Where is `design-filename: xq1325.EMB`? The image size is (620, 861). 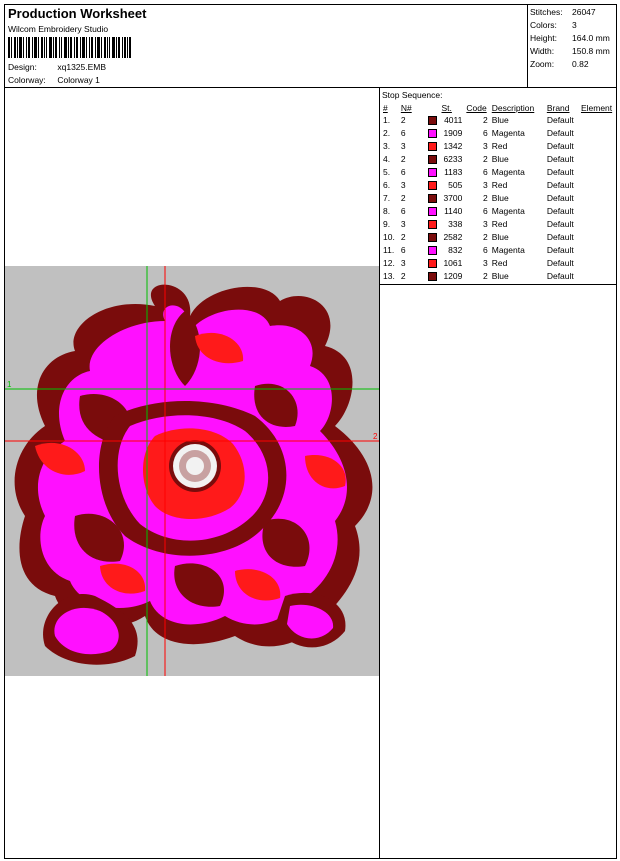
design-filename: xq1325.EMB is located at coordinates (82, 67).